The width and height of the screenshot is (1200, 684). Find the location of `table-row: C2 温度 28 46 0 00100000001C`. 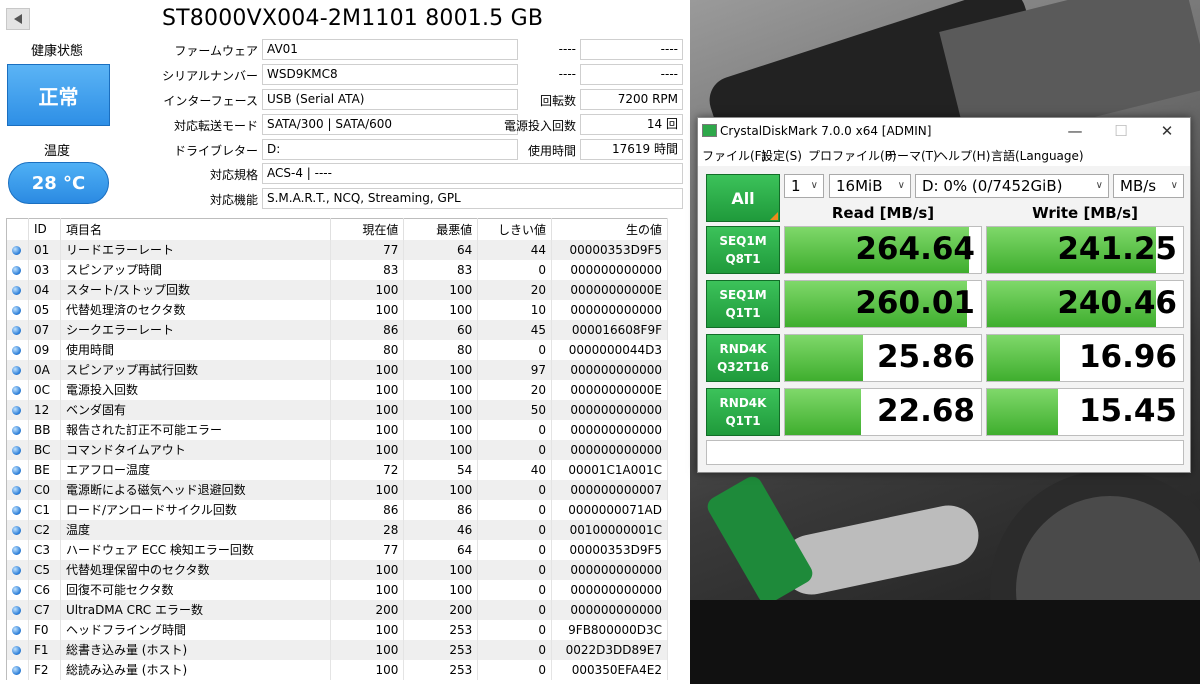

table-row: C2 温度 28 46 0 00100000001C is located at coordinates (337, 529).